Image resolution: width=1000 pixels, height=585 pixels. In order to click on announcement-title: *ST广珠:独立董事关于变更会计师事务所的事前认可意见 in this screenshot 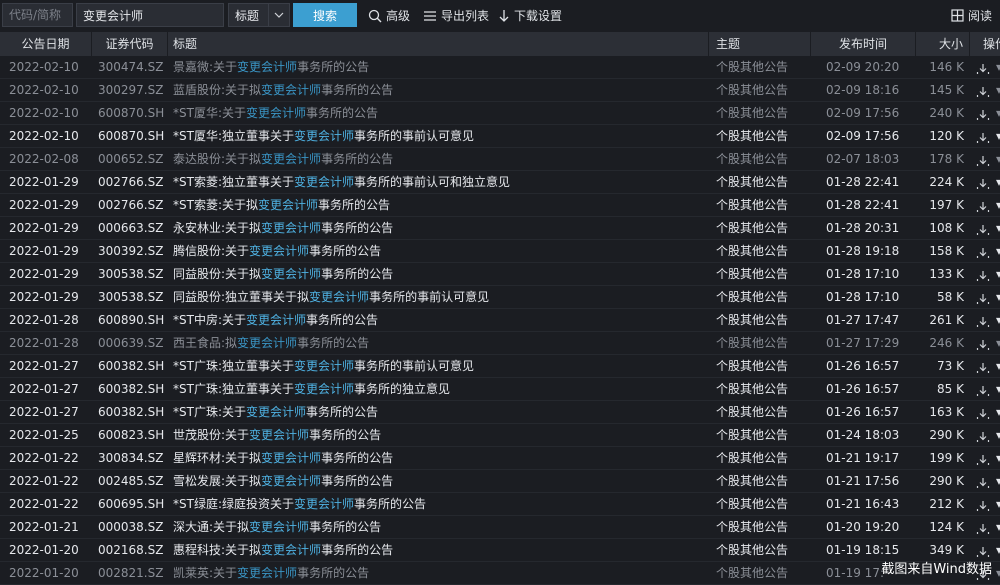, I will do `click(440, 366)`.